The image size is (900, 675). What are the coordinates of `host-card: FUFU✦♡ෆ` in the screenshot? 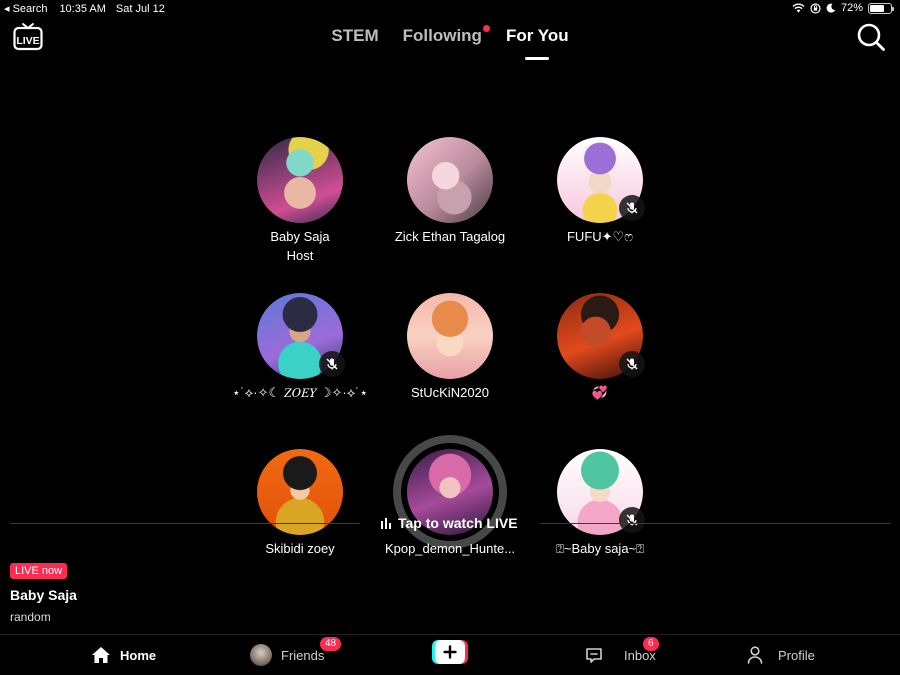 It's located at (600, 192).